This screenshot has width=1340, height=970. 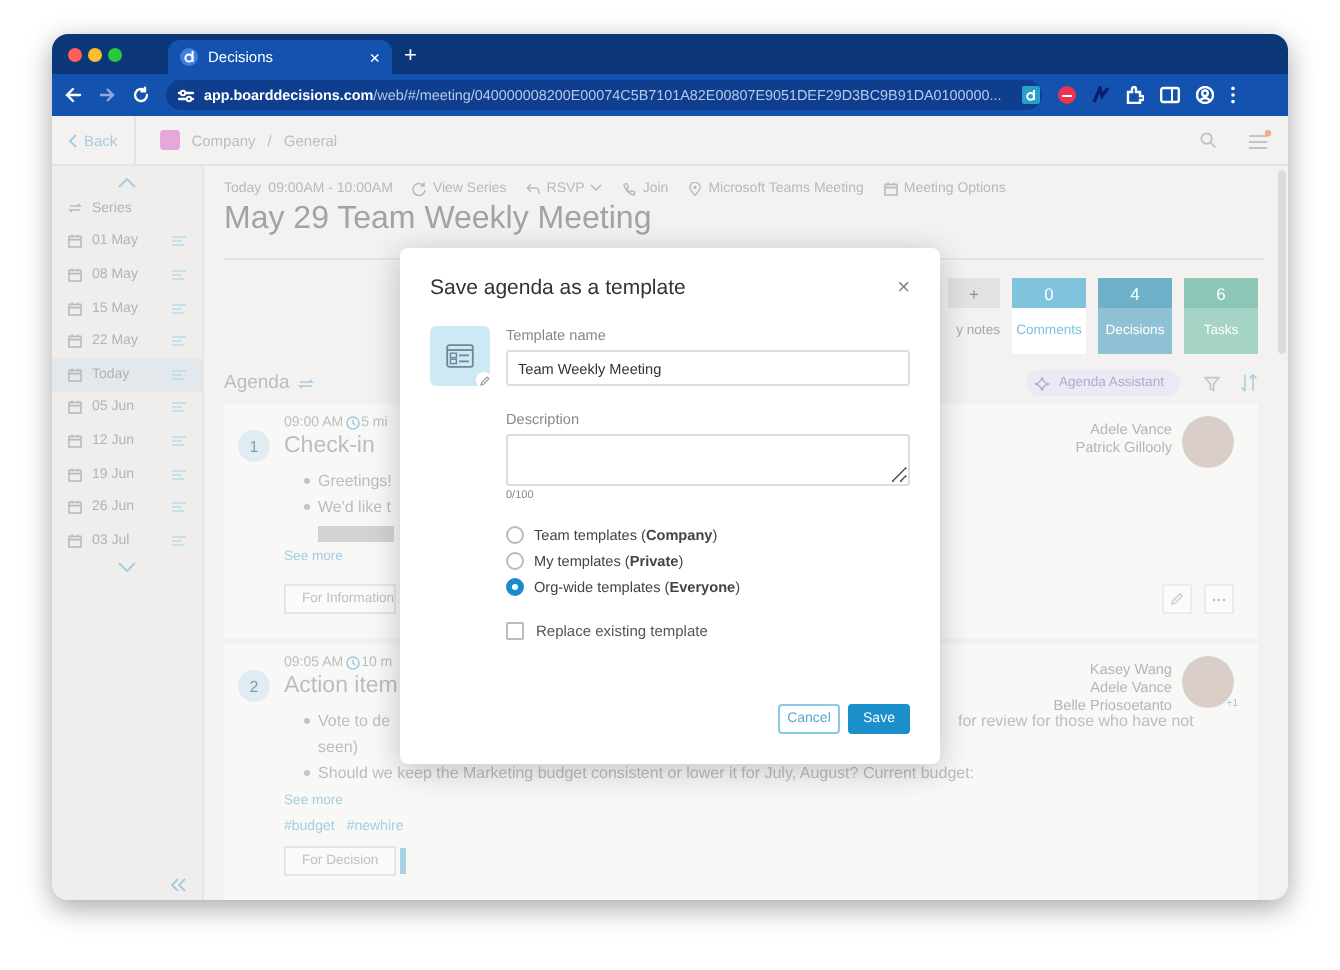 What do you see at coordinates (903, 288) in the screenshot?
I see `close-button: ×` at bounding box center [903, 288].